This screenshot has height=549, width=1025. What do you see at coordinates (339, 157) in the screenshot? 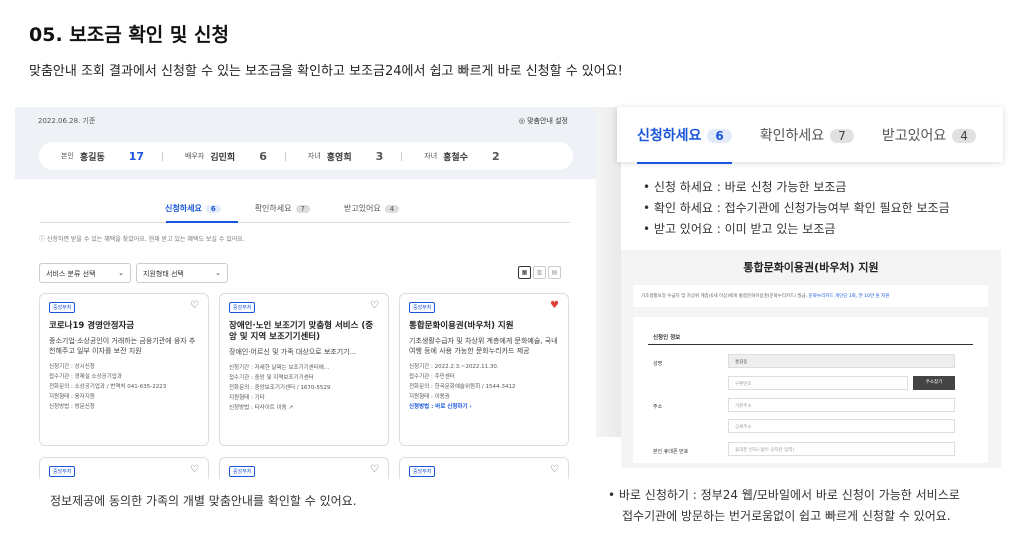
I see `family-name: 홍영희` at bounding box center [339, 157].